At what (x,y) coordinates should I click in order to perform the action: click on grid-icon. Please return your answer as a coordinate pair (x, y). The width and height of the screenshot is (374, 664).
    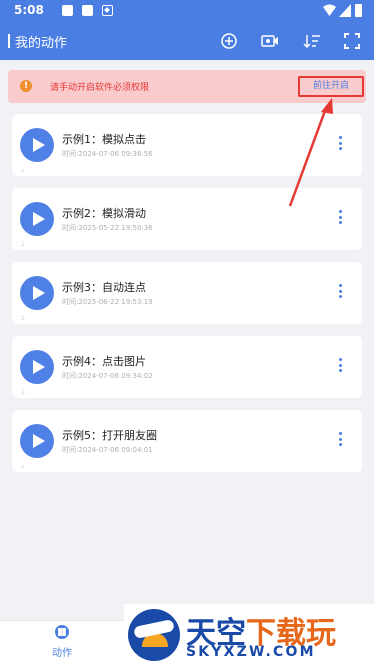
    Looking at the image, I should click on (62, 632).